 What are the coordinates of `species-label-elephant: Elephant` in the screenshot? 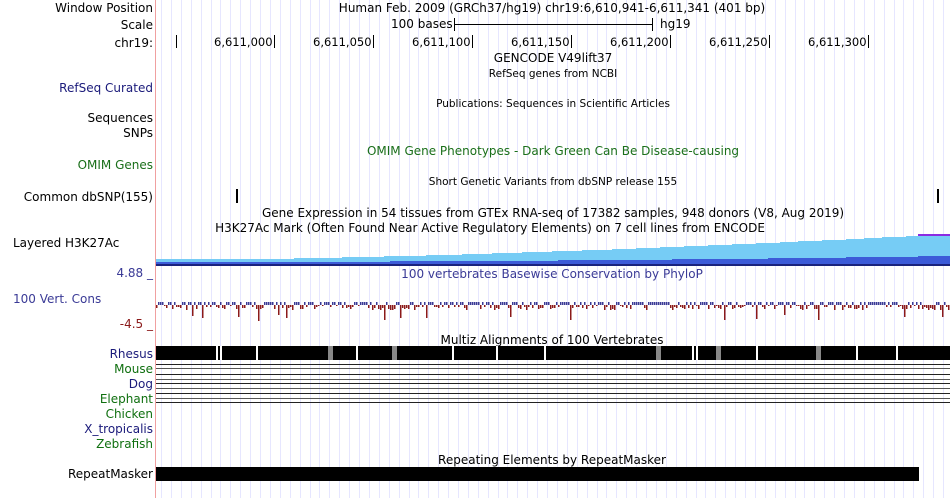 It's located at (127, 399).